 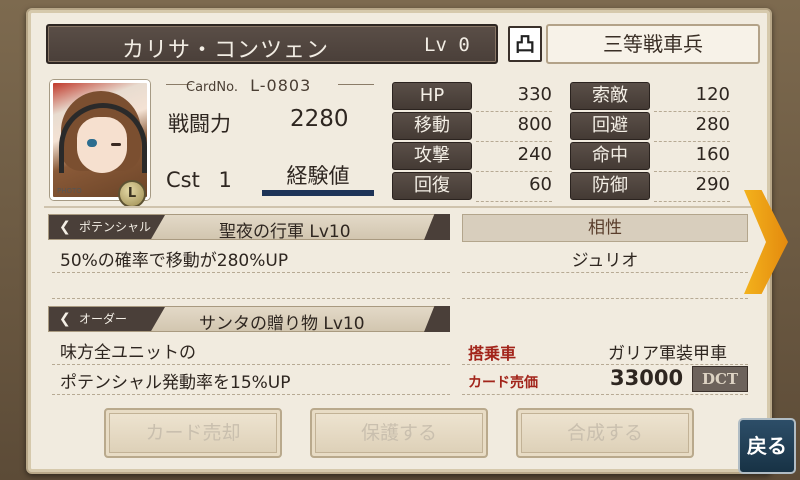 I want to click on stat-value: 290, so click(x=712, y=184).